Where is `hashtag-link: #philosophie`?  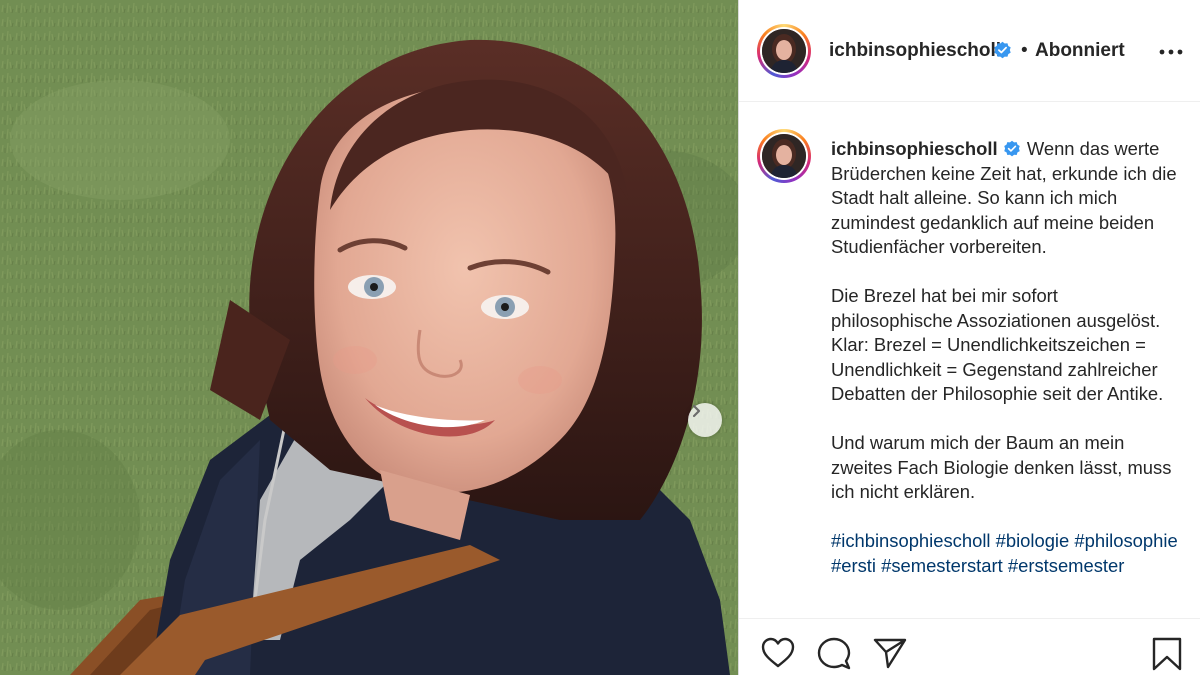 hashtag-link: #philosophie is located at coordinates (1125, 540).